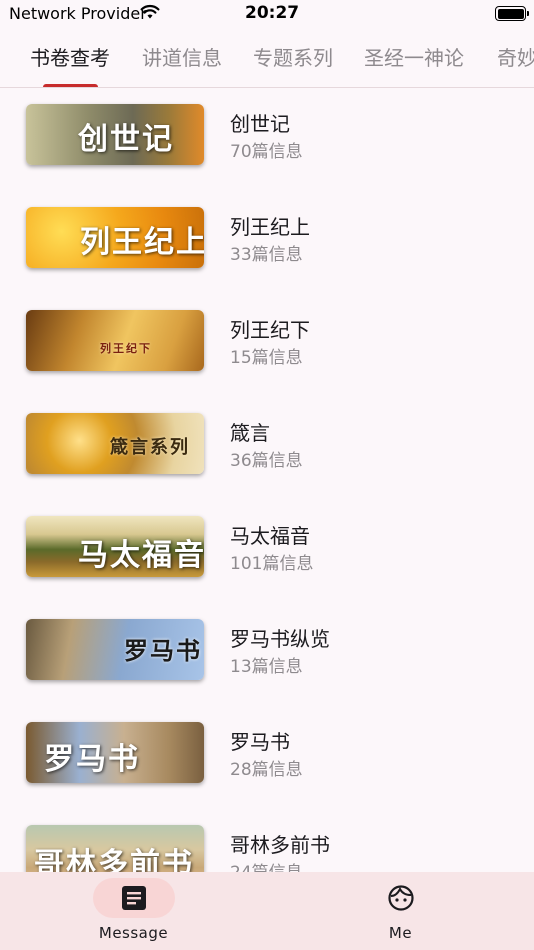 This screenshot has height=950, width=534. Describe the element at coordinates (280, 639) in the screenshot. I see `book-title: 罗马书纵览` at that location.